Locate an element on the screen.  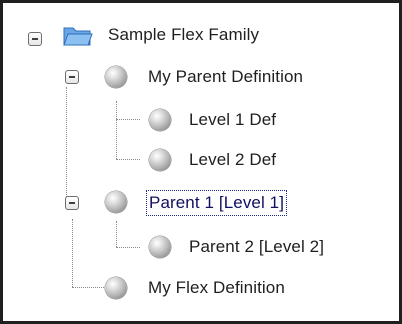
tree-node-my-parent-definition: My Parent Definition is located at coordinates (225, 77).